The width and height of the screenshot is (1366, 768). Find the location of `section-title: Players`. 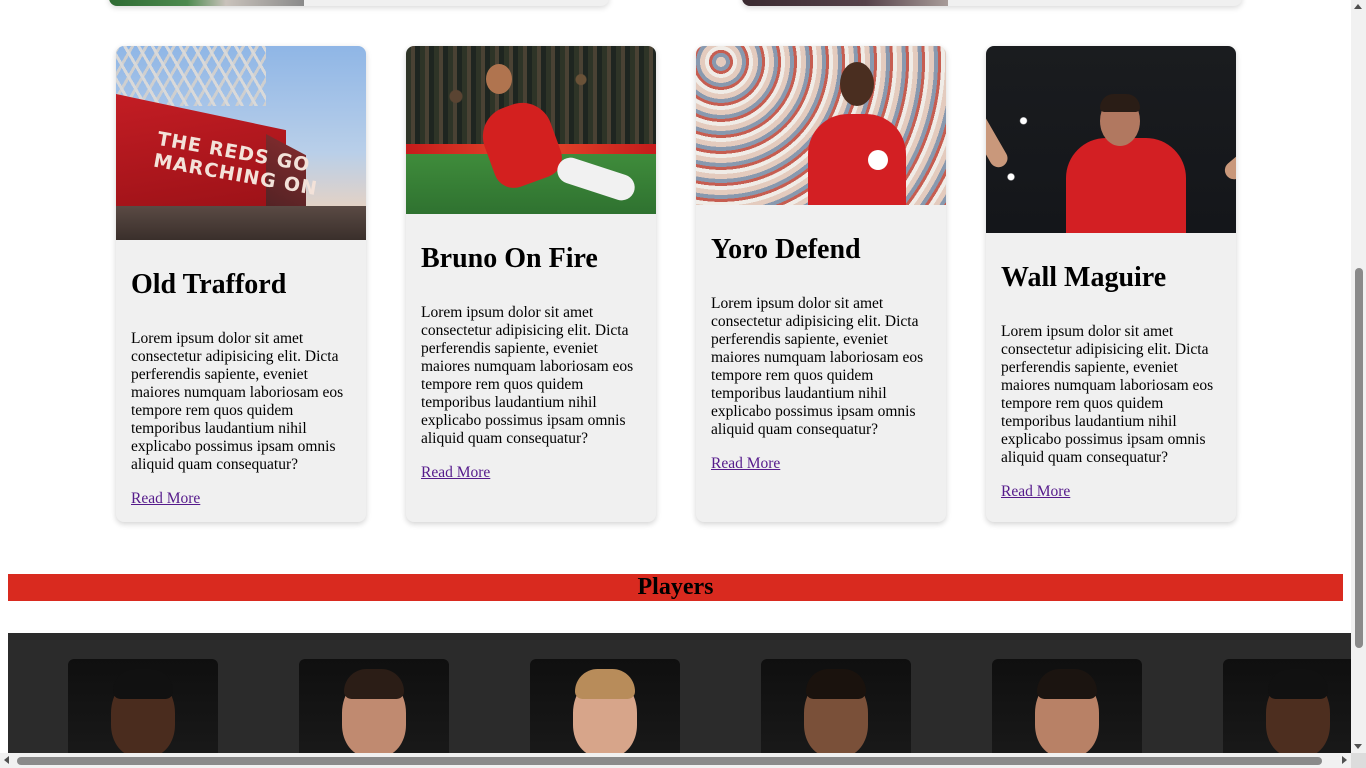

section-title: Players is located at coordinates (675, 587).